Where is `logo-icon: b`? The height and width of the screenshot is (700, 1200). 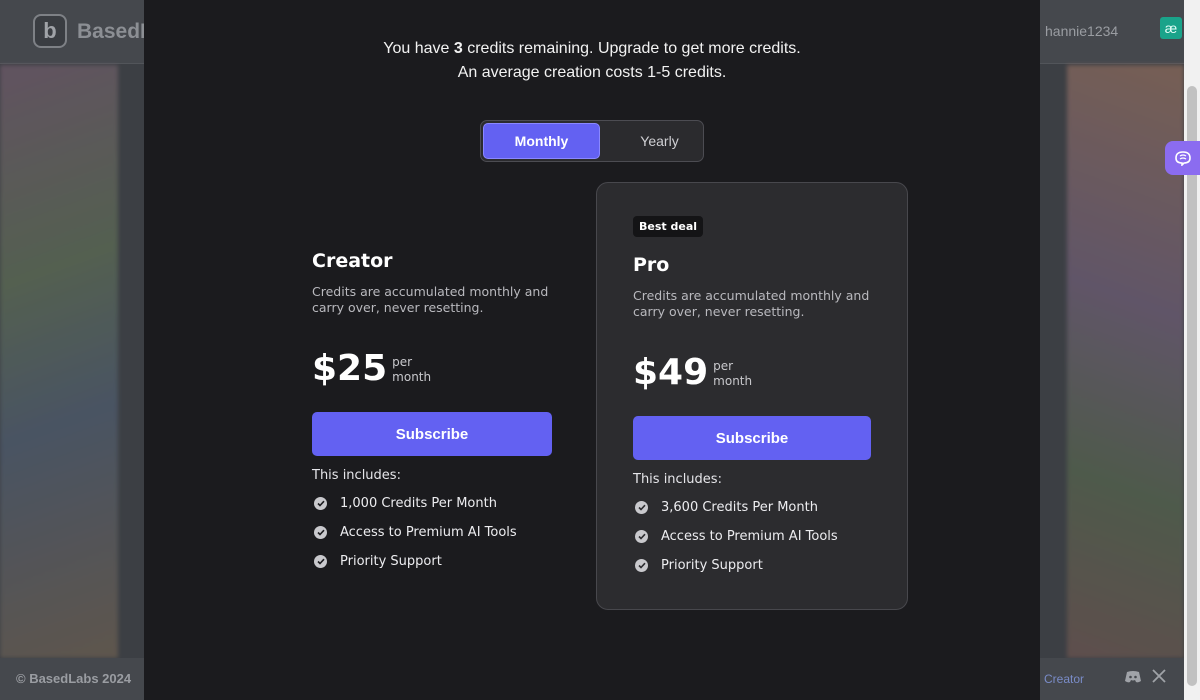
logo-icon: b is located at coordinates (50, 31).